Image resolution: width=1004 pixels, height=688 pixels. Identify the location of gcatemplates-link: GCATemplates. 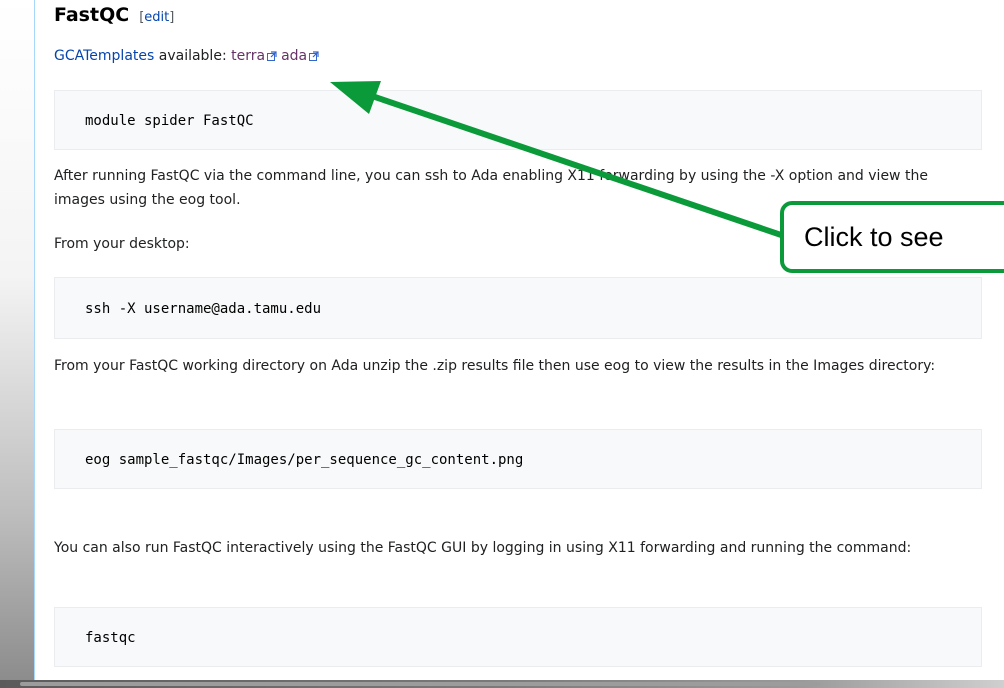
(104, 56).